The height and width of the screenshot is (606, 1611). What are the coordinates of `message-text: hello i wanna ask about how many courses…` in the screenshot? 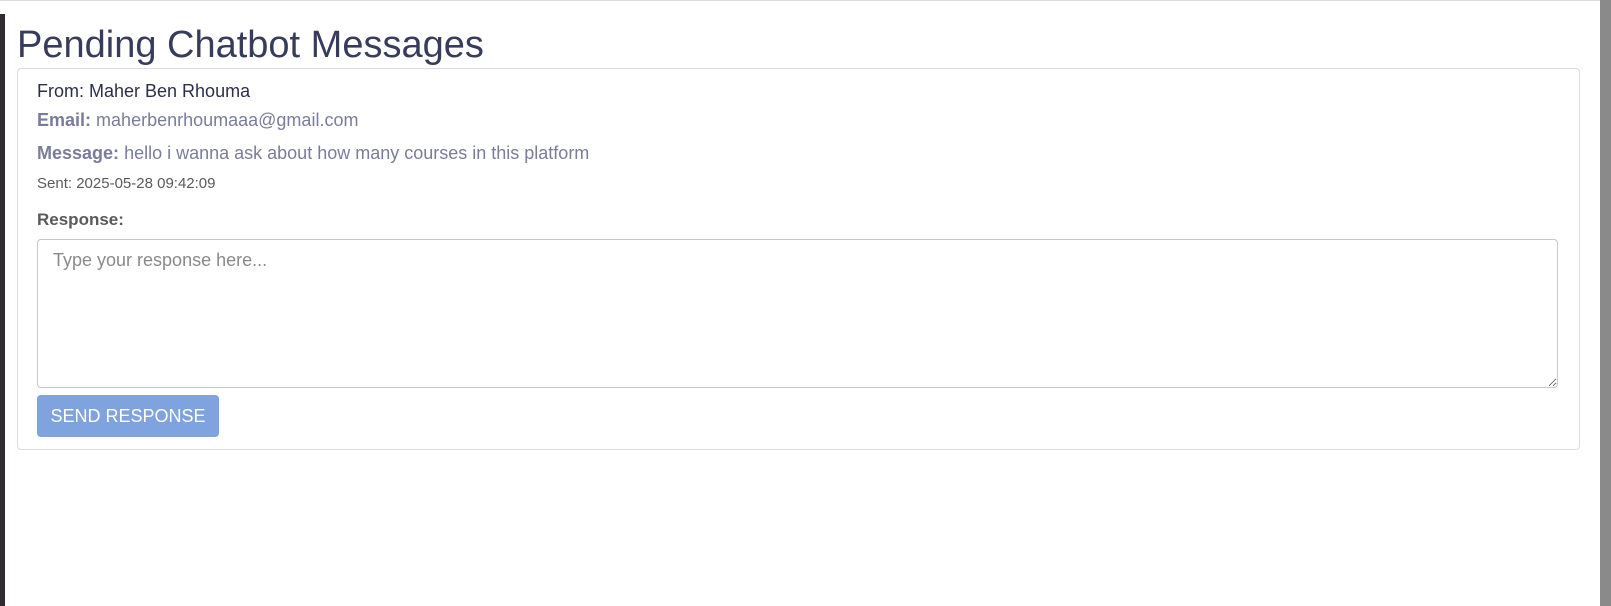 It's located at (357, 153).